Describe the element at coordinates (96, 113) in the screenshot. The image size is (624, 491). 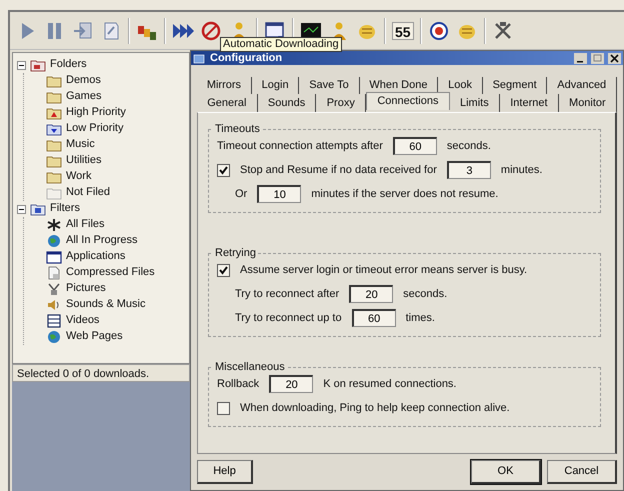
I see `tree-item: High Priority` at that location.